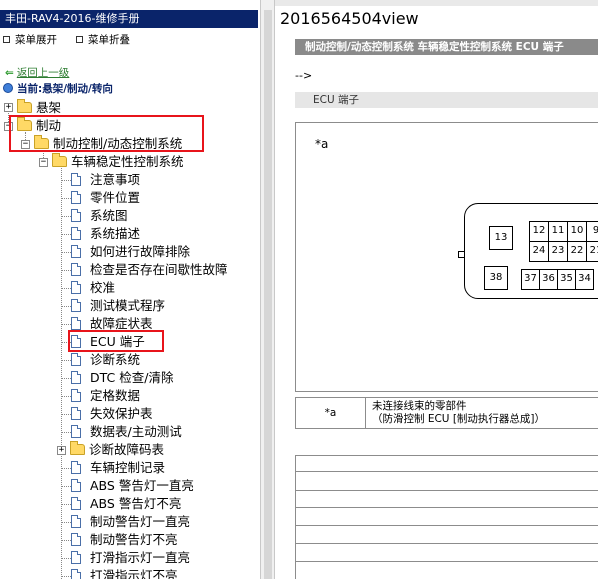  I want to click on pane-splitter, so click(267, 289).